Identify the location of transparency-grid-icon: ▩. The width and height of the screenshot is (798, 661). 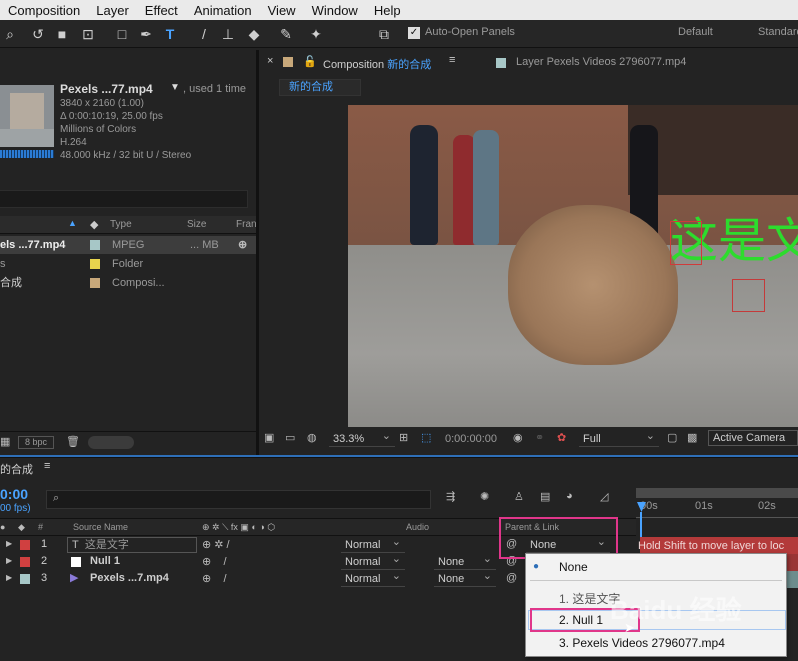
(692, 437).